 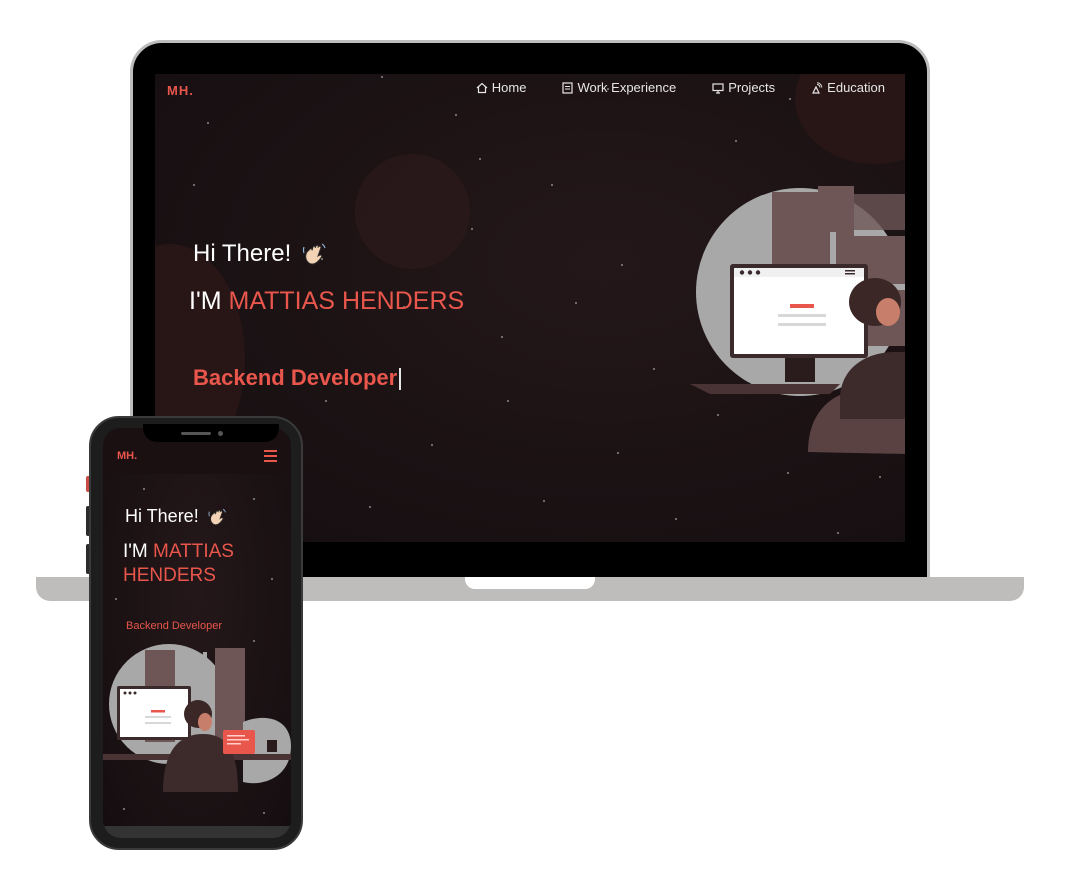 I want to click on phone-site-logo: MH., so click(x=127, y=456).